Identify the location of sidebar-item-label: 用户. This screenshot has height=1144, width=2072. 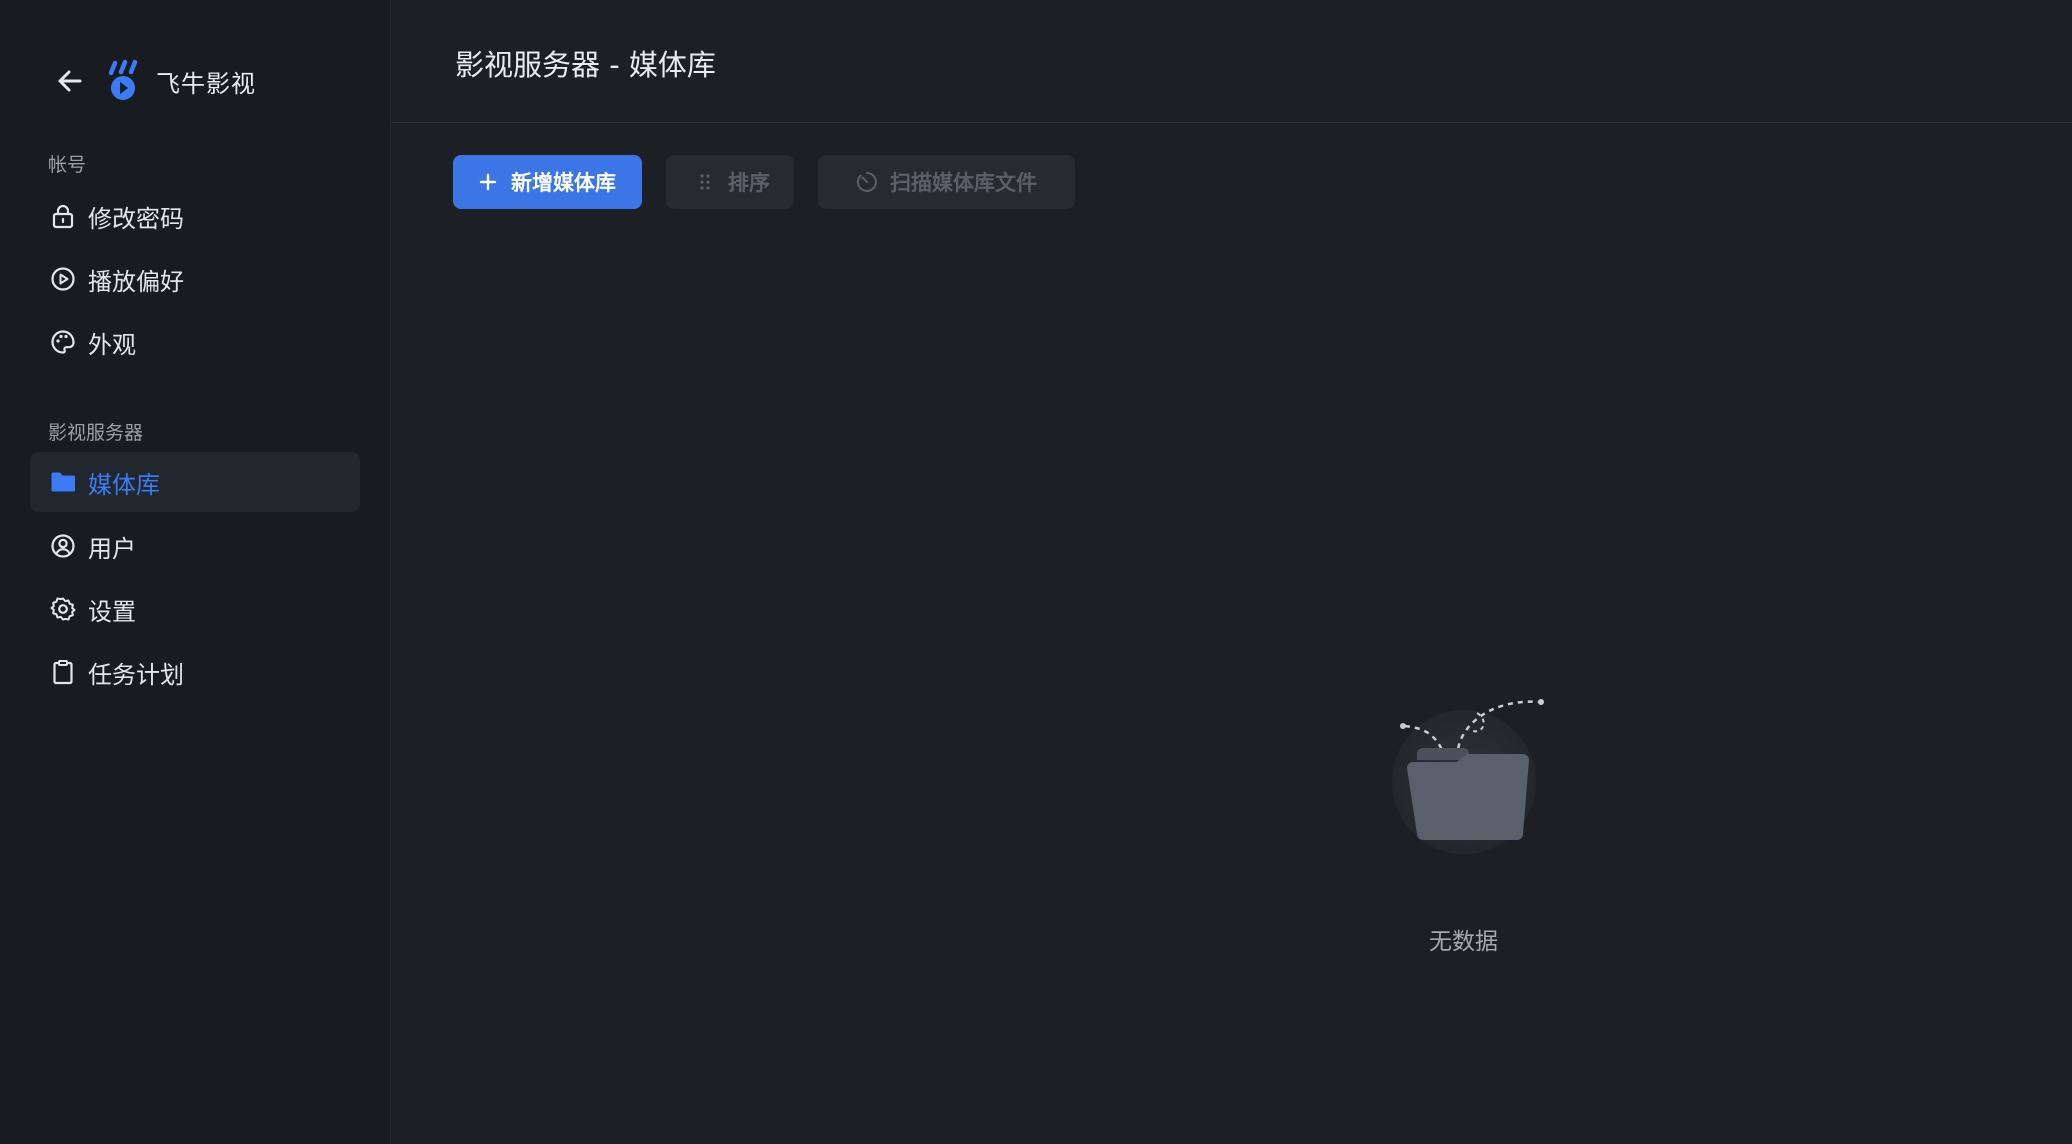
(112, 548).